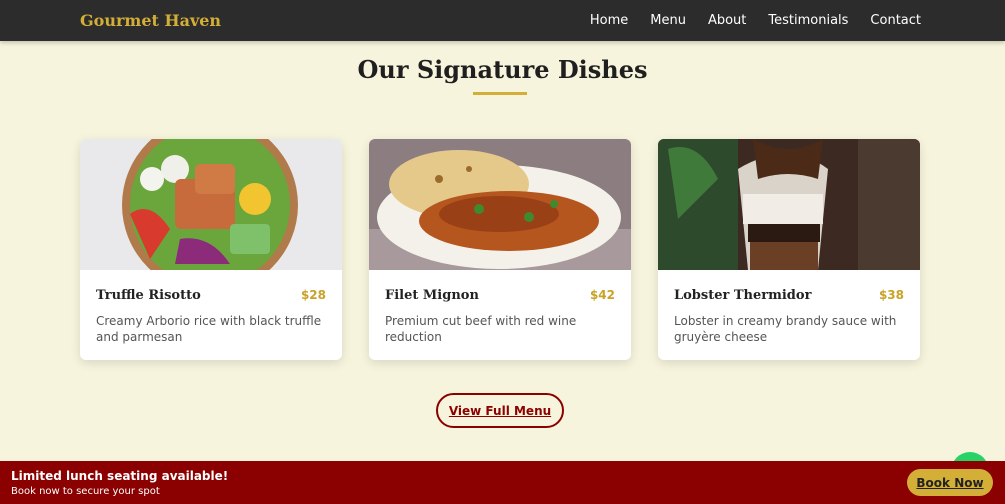 The width and height of the screenshot is (1005, 504). I want to click on banner-title: Limited lunch seating available!, so click(120, 475).